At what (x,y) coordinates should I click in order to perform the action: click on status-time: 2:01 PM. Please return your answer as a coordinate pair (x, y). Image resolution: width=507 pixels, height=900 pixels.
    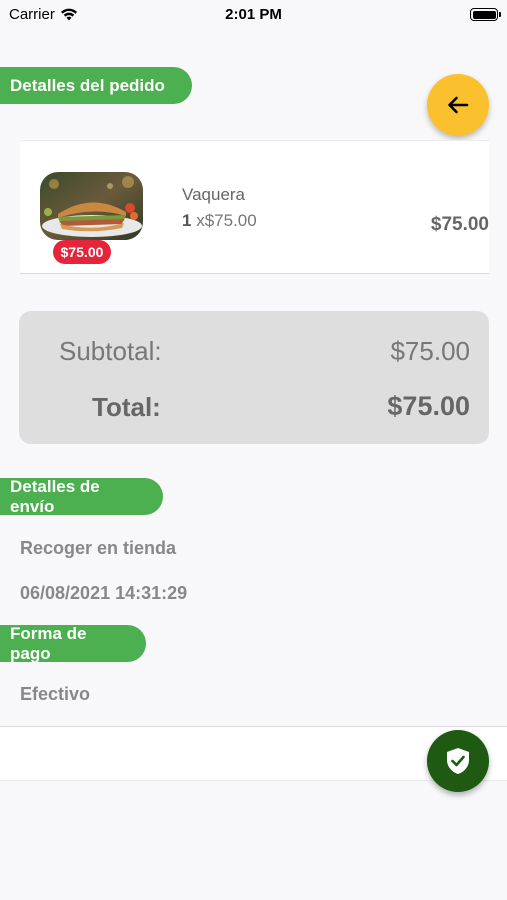
    Looking at the image, I should click on (253, 14).